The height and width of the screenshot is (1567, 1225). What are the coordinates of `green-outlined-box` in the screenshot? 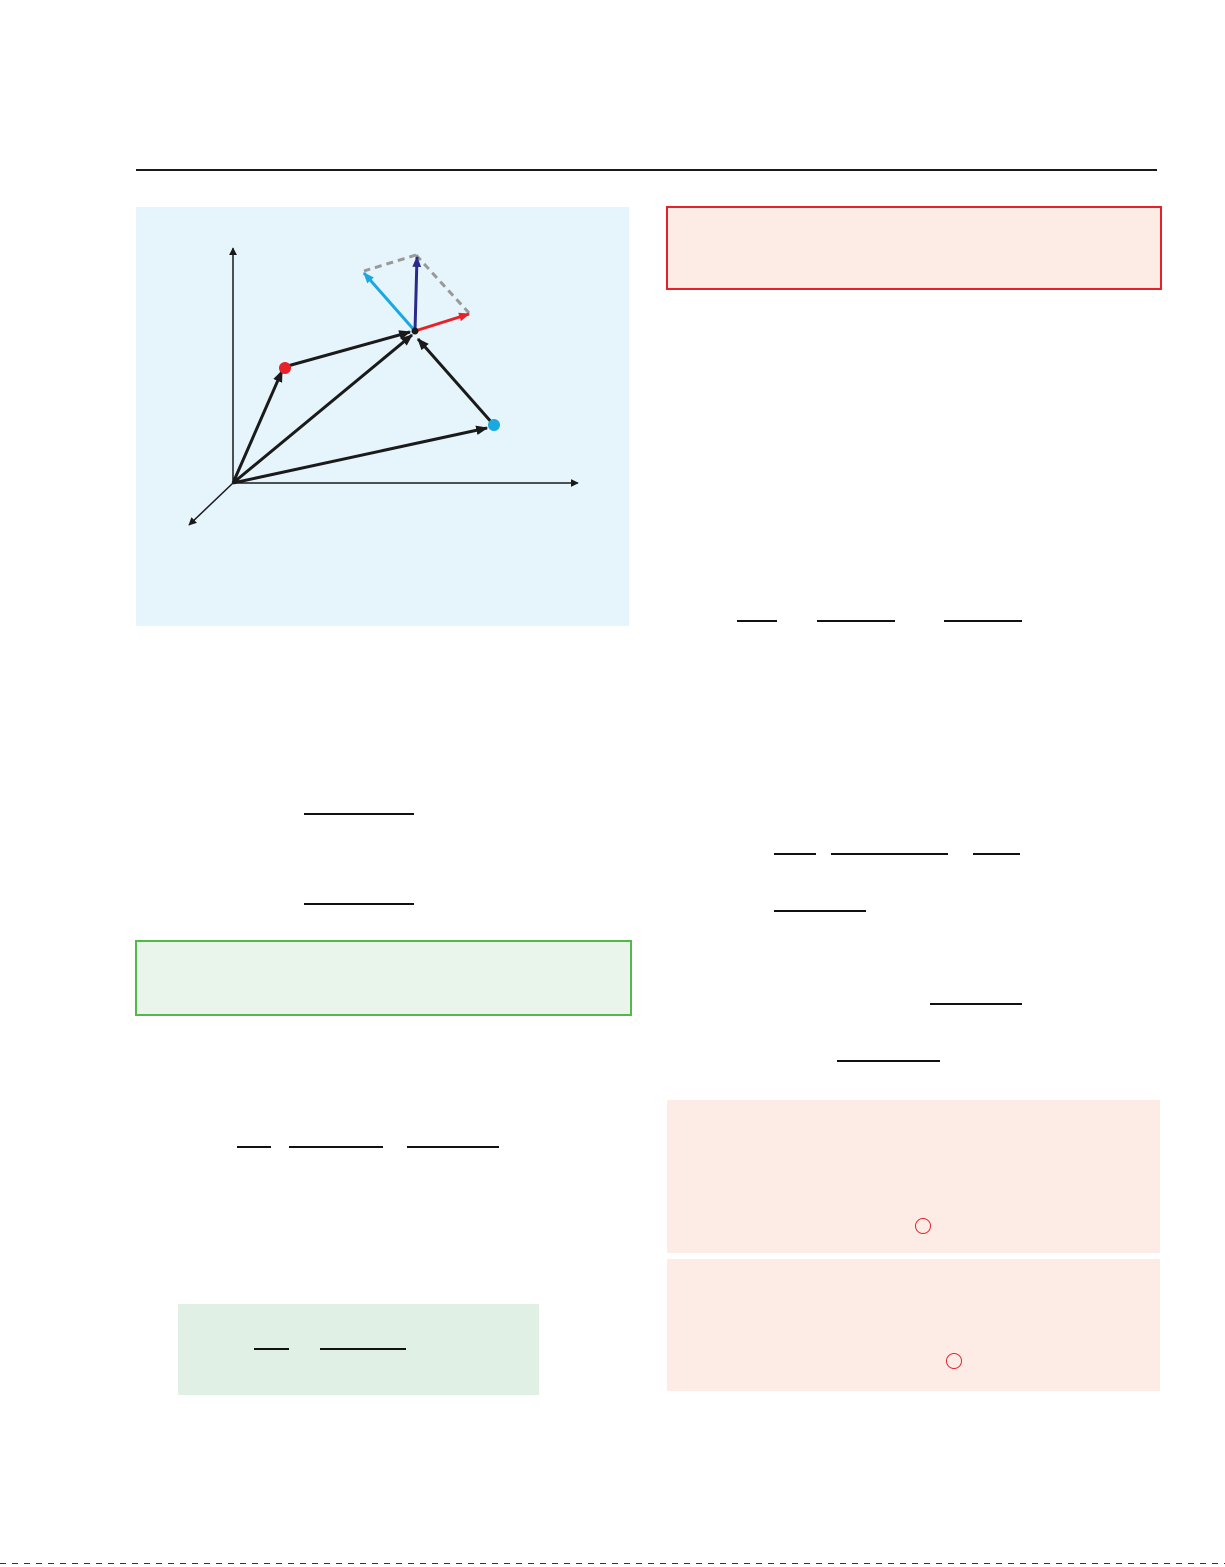 It's located at (383, 978).